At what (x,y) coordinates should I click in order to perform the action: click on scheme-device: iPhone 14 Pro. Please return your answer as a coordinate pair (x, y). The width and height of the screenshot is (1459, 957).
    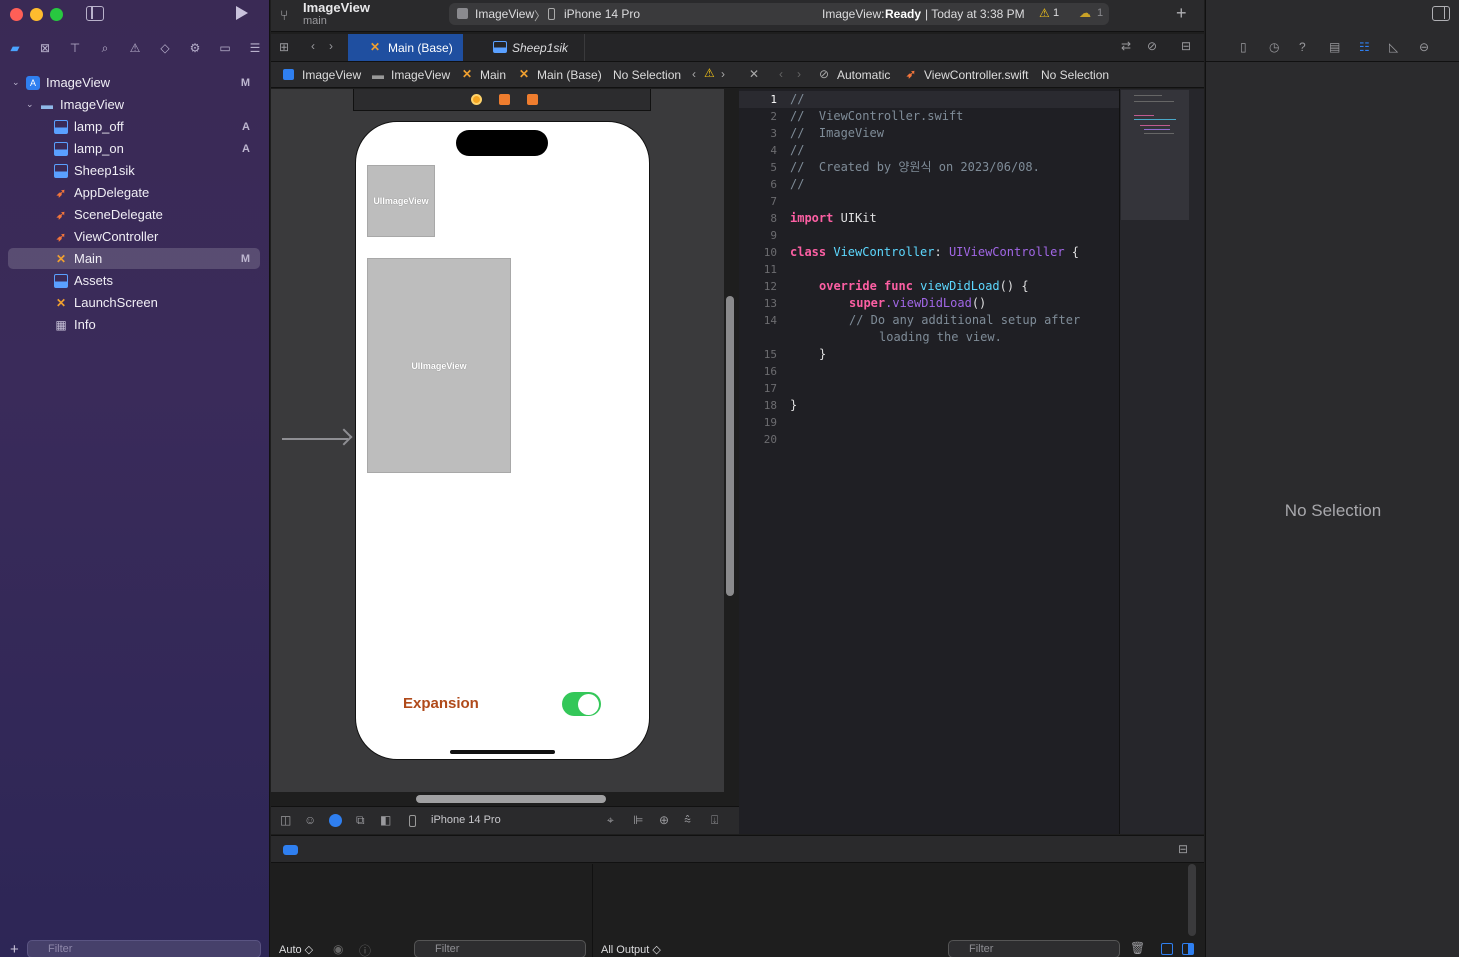
    Looking at the image, I should click on (602, 14).